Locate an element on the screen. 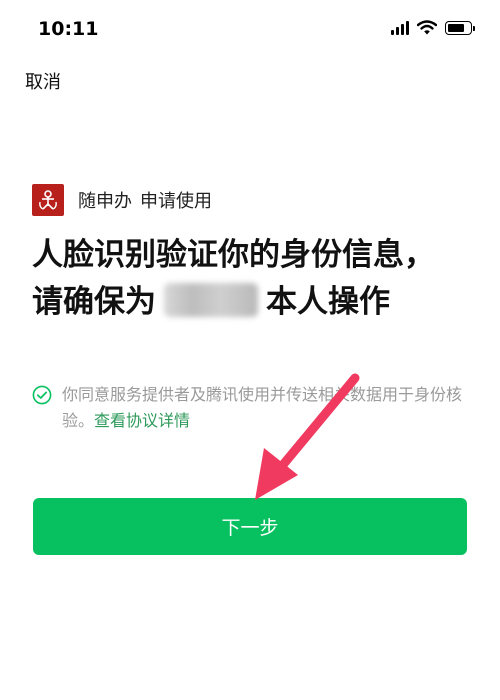 This screenshot has height=700, width=500. app-info-row: 随申办 申请使用 is located at coordinates (122, 200).